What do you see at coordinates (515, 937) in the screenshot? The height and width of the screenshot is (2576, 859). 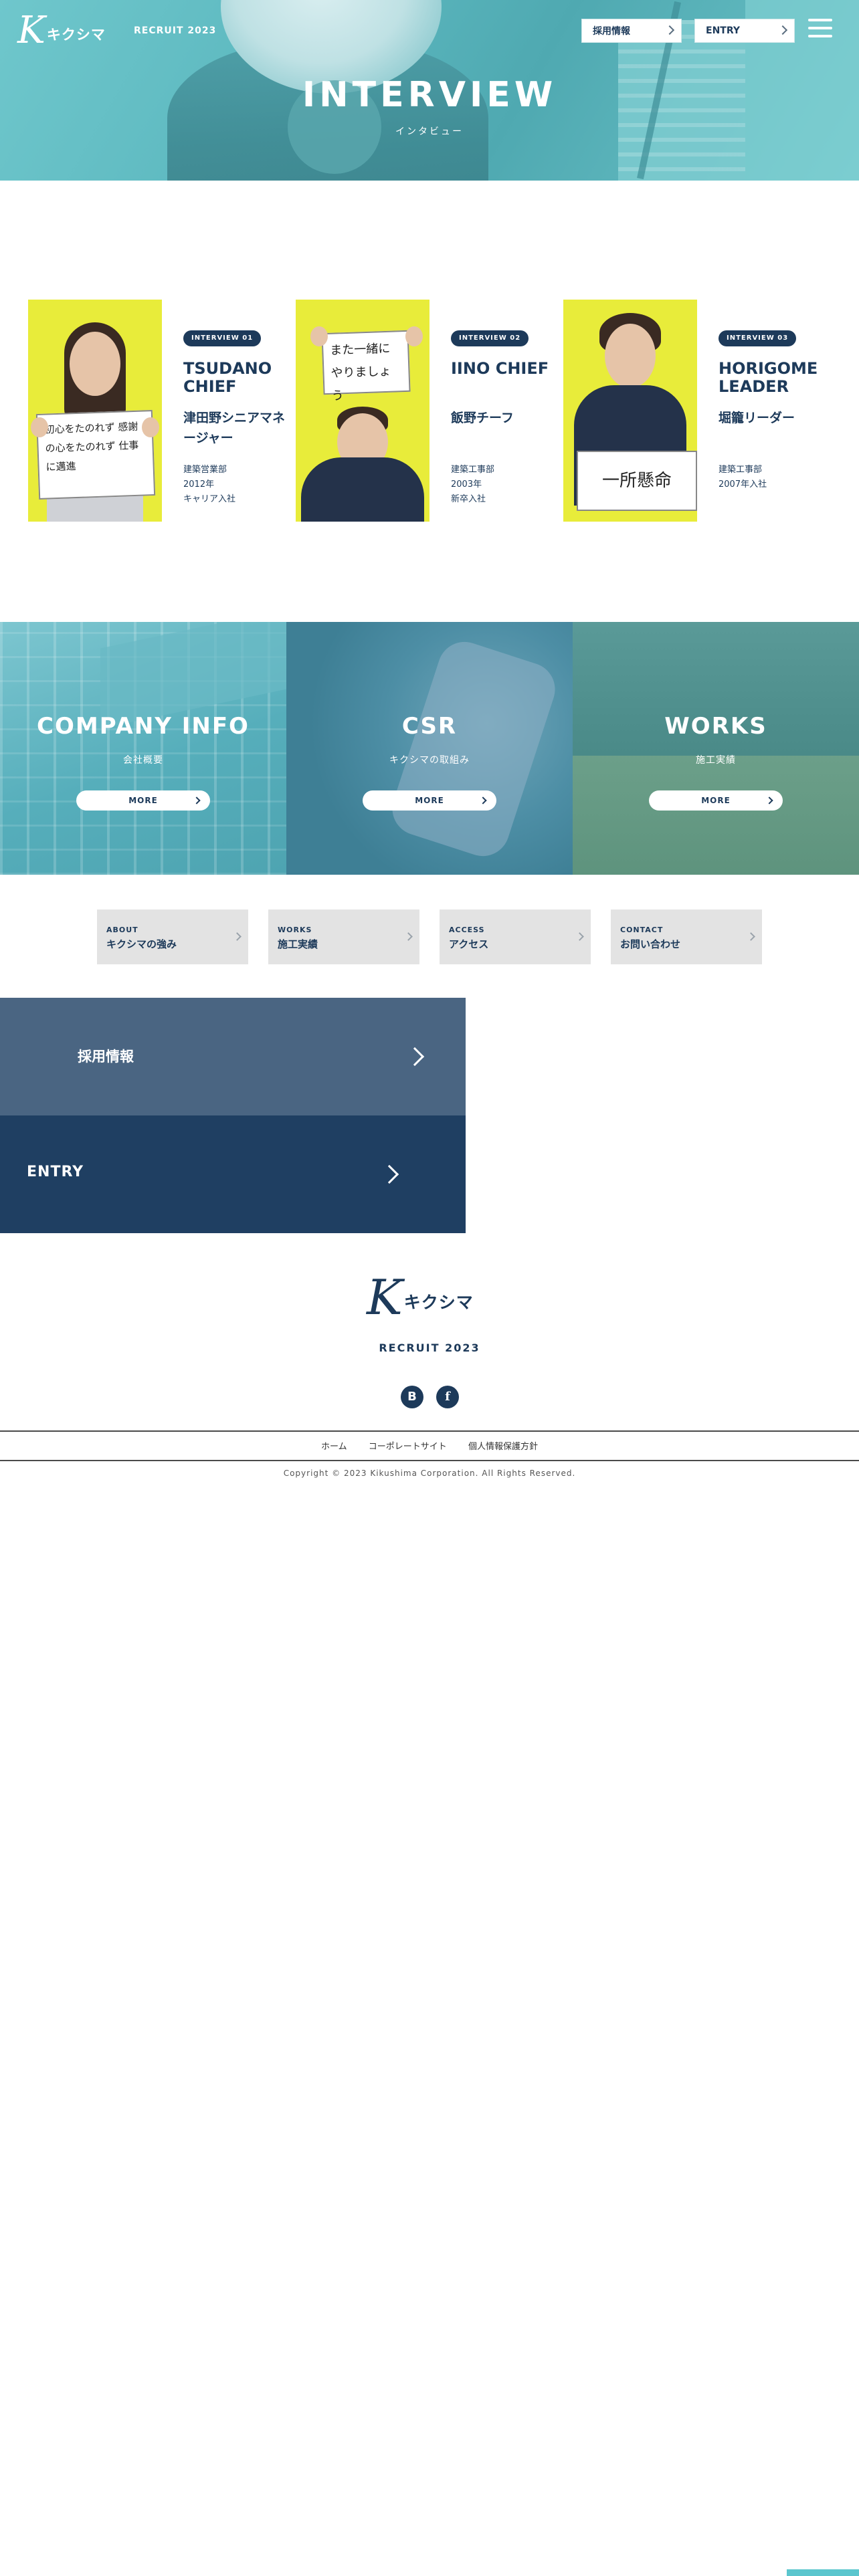 I see `link-access: ACCESS アクセス` at bounding box center [515, 937].